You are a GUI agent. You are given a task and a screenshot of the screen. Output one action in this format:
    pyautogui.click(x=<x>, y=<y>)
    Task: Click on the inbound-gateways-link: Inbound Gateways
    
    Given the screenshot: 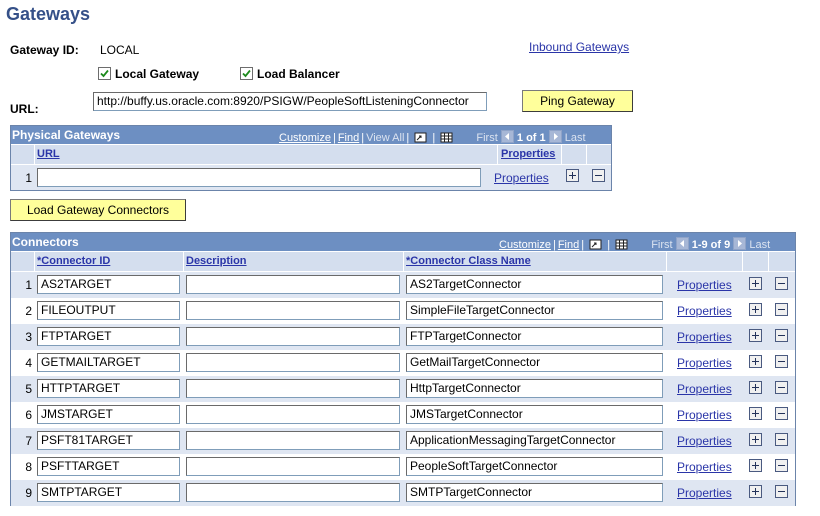 What is the action you would take?
    pyautogui.click(x=579, y=47)
    